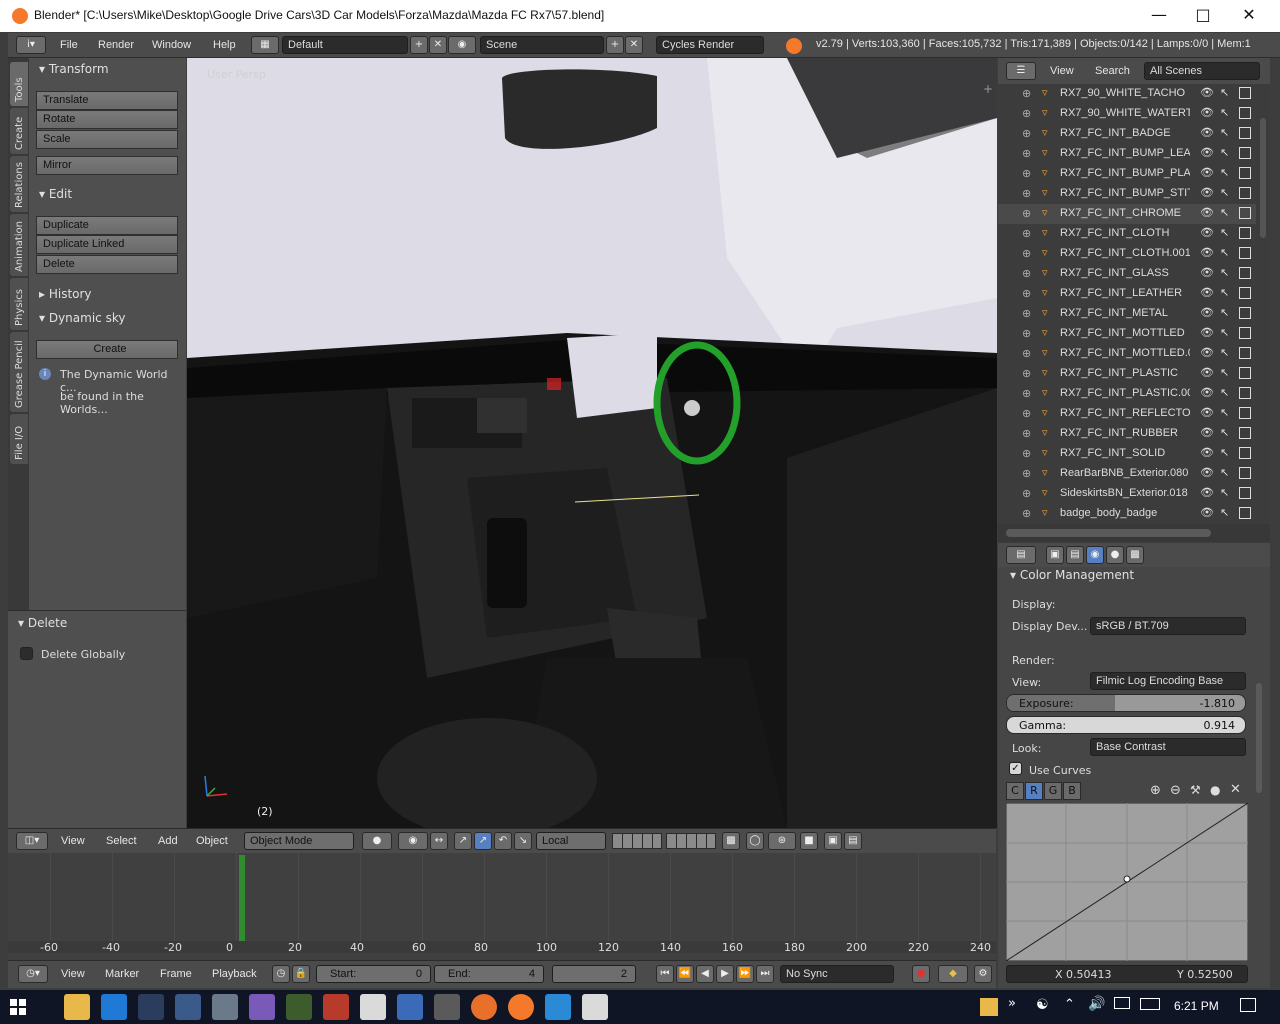  What do you see at coordinates (484, 1007) in the screenshot?
I see `firefox-icon` at bounding box center [484, 1007].